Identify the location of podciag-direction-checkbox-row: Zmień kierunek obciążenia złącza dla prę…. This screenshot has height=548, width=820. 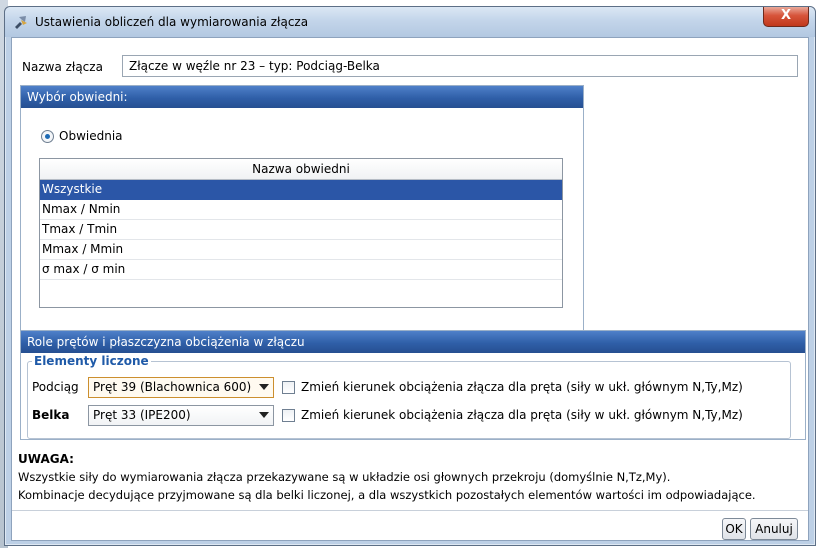
(512, 387).